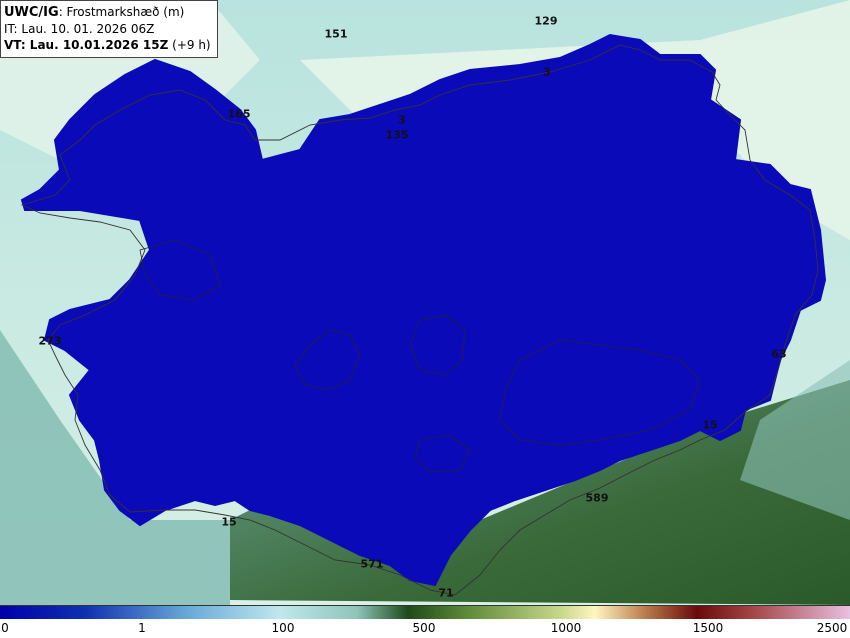 The width and height of the screenshot is (850, 638). What do you see at coordinates (5, 628) in the screenshot?
I see `colorbar-tick: 0` at bounding box center [5, 628].